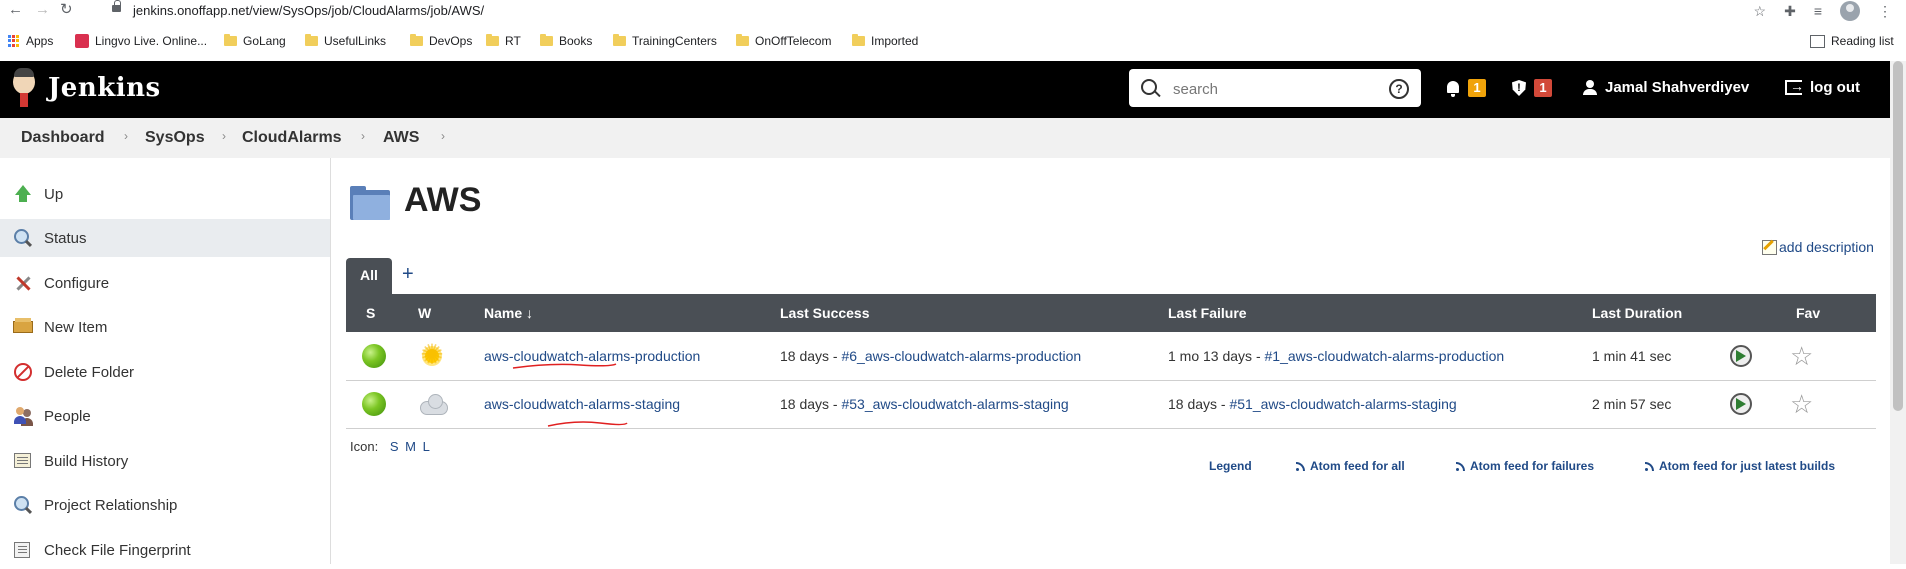 The image size is (1906, 569). I want to click on cloudy-weather-icon, so click(433, 404).